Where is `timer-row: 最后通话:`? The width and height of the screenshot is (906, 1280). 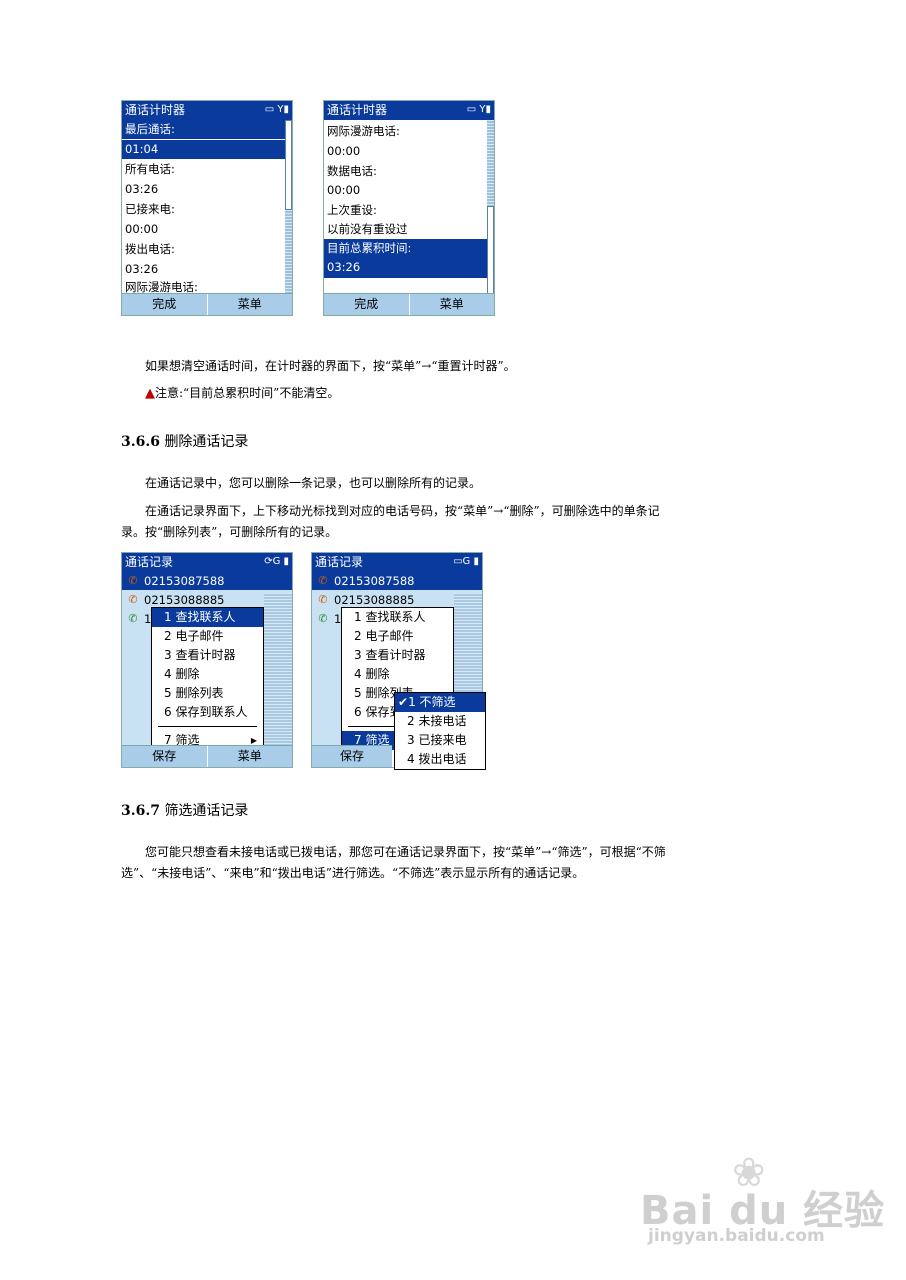 timer-row: 最后通话: is located at coordinates (203, 129).